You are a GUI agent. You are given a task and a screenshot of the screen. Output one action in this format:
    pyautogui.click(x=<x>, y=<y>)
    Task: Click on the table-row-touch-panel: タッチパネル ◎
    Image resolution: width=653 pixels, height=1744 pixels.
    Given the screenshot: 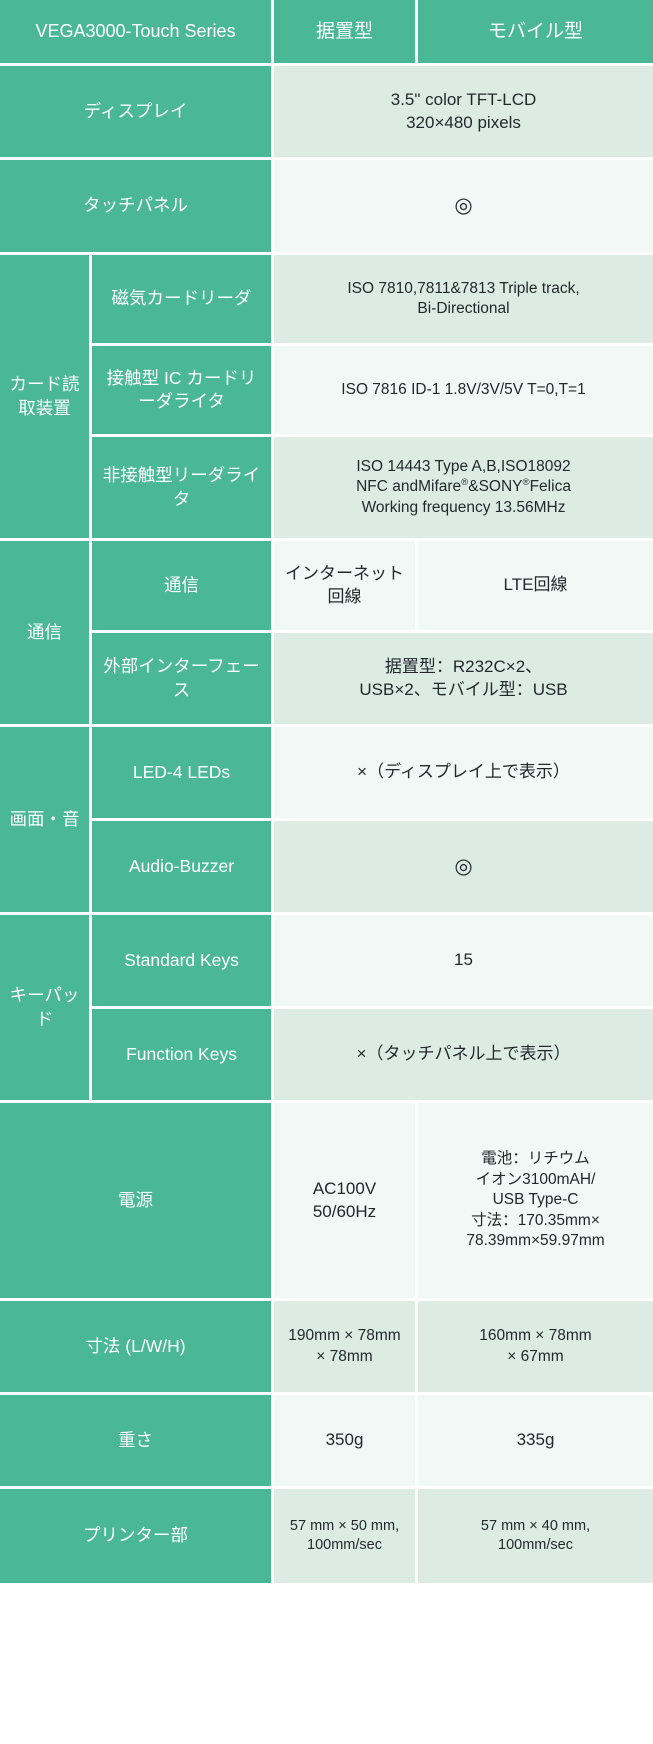 What is the action you would take?
    pyautogui.click(x=326, y=207)
    